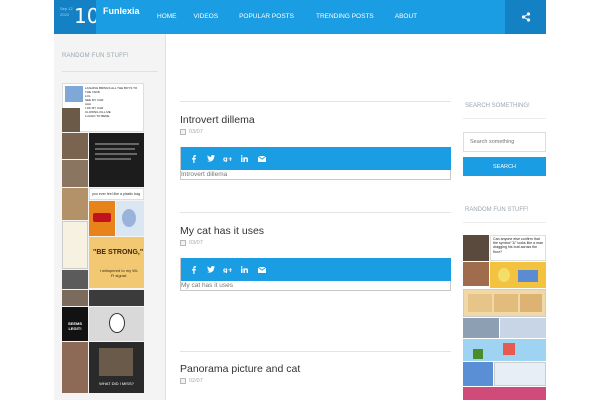 The image size is (600, 400). I want to click on post-title: My cat has it uses, so click(222, 231).